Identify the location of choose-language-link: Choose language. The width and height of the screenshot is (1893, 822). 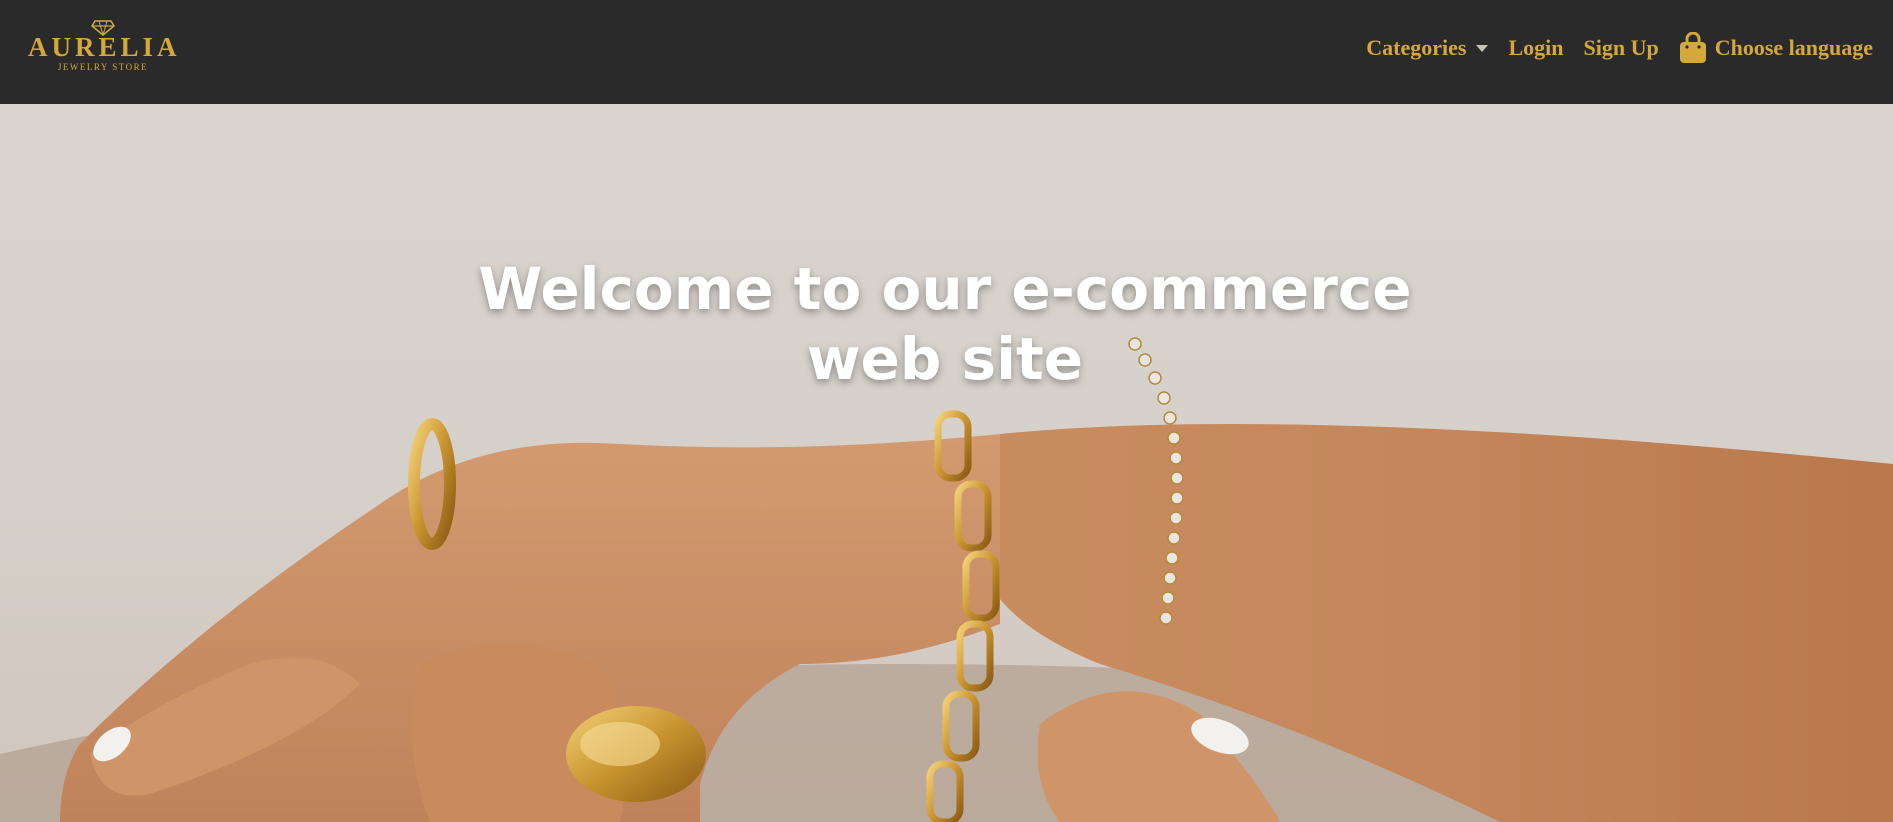
(1776, 48).